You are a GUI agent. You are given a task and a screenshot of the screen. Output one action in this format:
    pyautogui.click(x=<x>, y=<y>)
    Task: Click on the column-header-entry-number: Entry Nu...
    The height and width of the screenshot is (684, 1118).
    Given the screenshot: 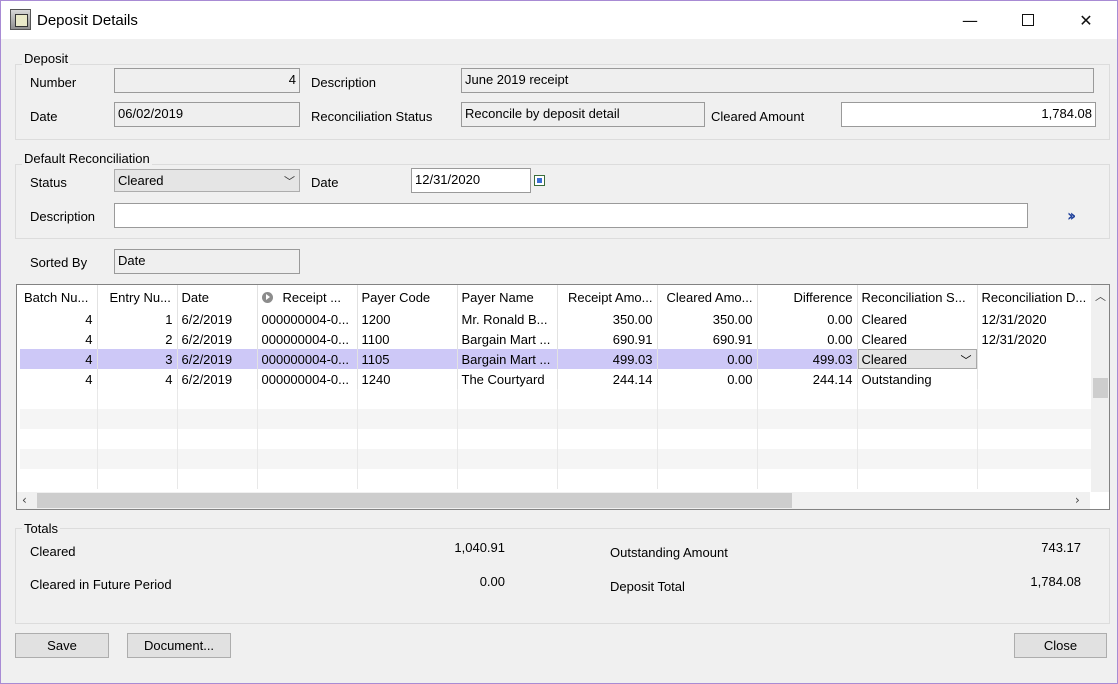 What is the action you would take?
    pyautogui.click(x=137, y=297)
    